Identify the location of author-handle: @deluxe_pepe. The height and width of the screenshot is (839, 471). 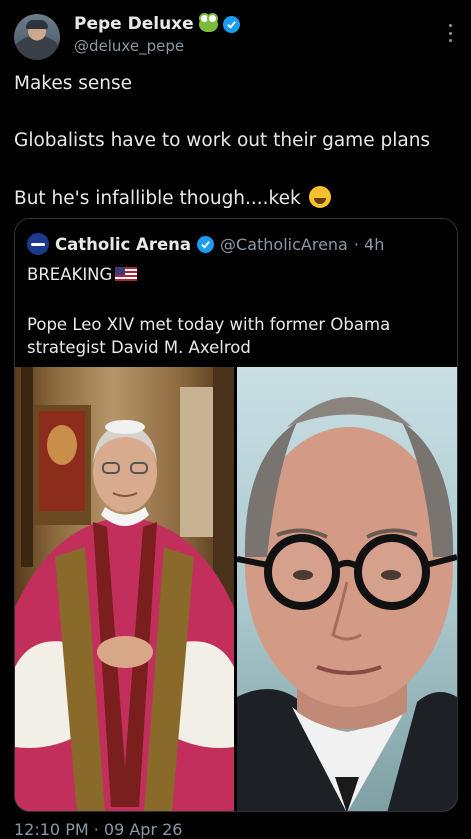
(129, 46).